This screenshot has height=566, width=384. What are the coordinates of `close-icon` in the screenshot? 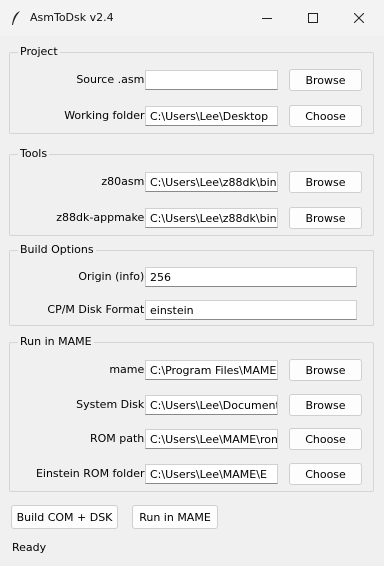 It's located at (359, 18).